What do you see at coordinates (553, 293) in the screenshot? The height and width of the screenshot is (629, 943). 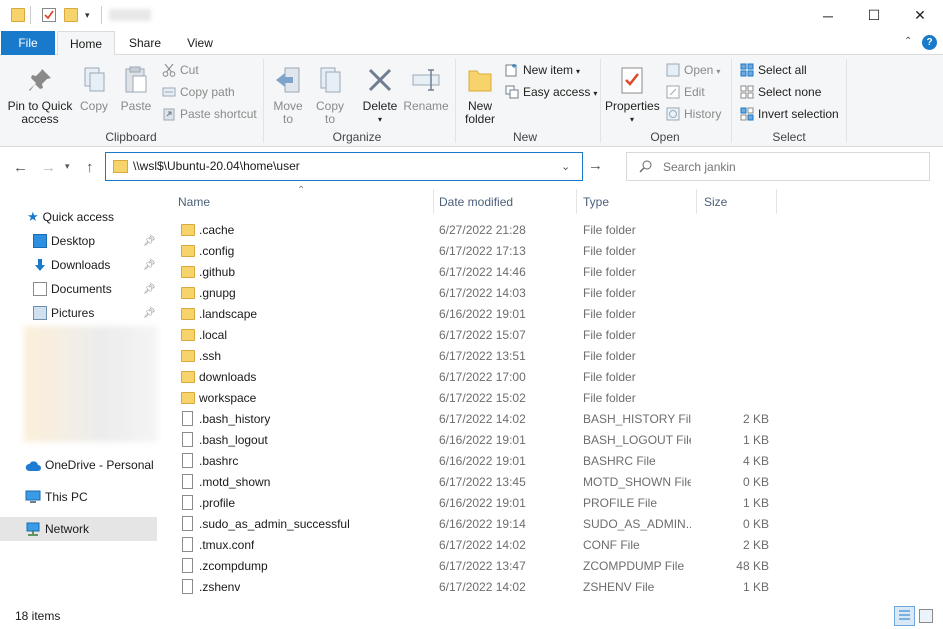 I see `file-row: .gnupg 6/17/2022 14:03 File folder` at bounding box center [553, 293].